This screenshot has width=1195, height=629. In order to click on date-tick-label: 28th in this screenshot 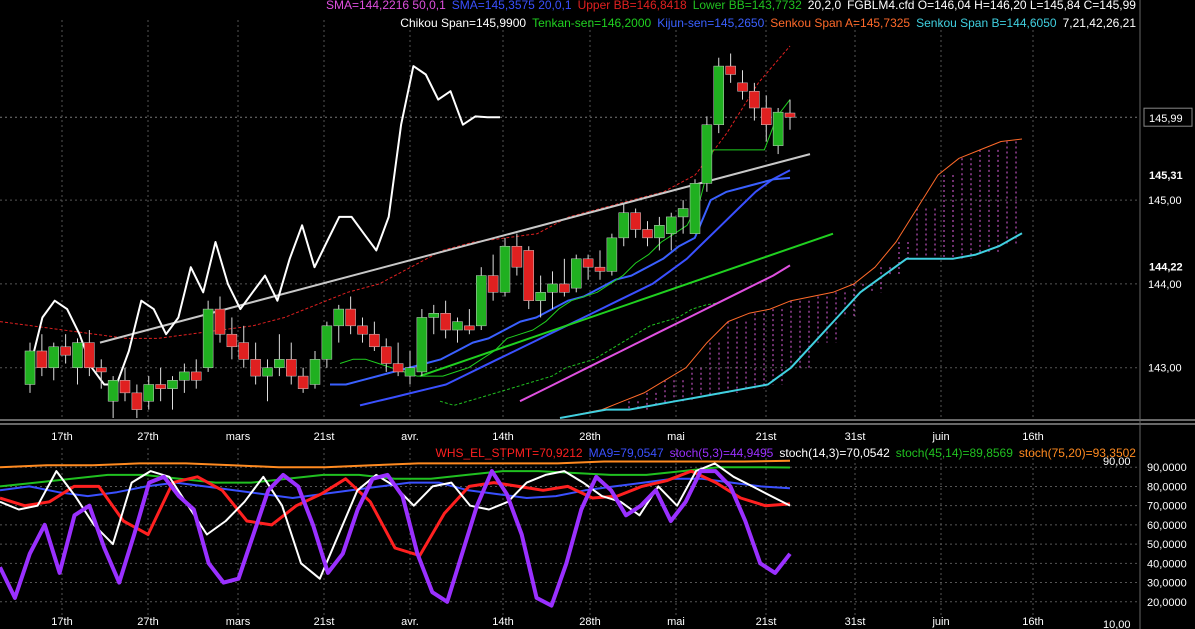, I will do `click(589, 437)`.